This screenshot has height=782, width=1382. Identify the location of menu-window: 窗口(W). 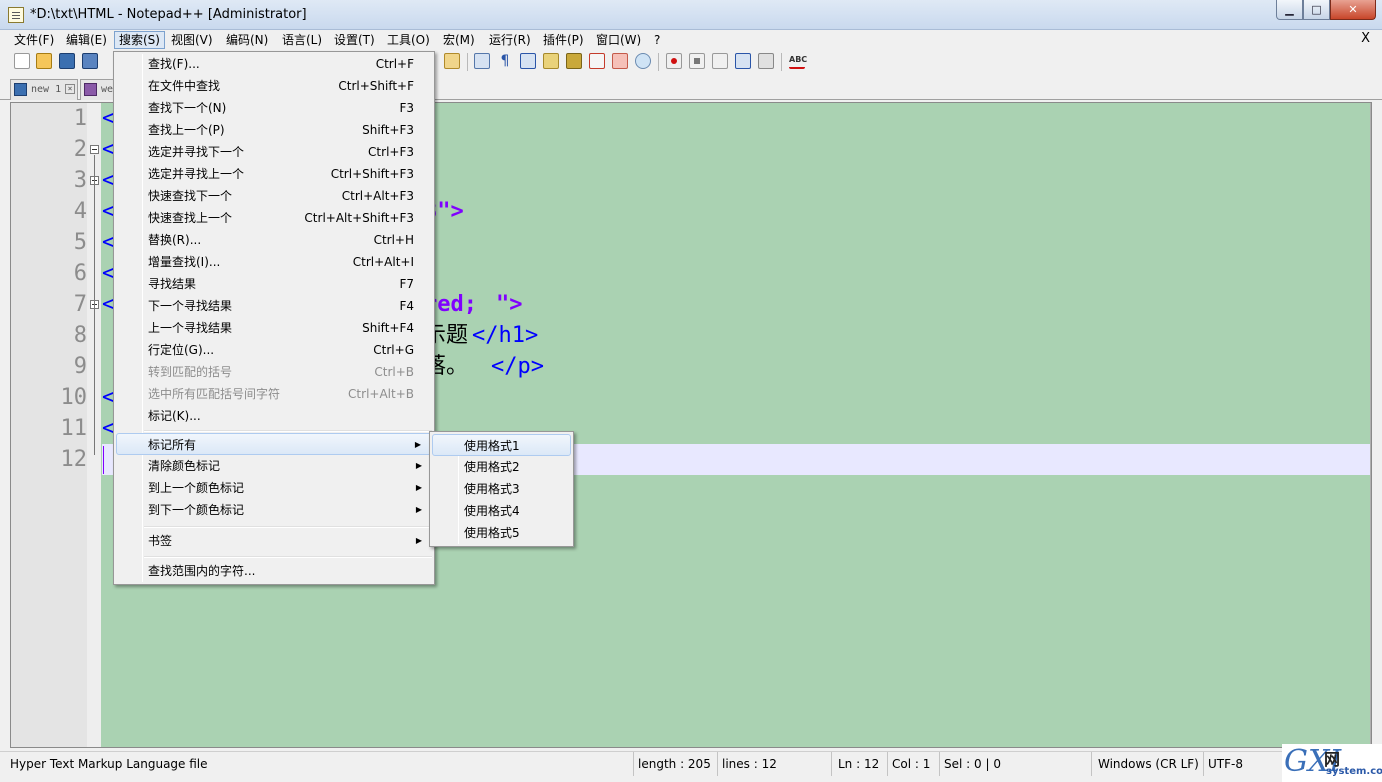
(618, 40).